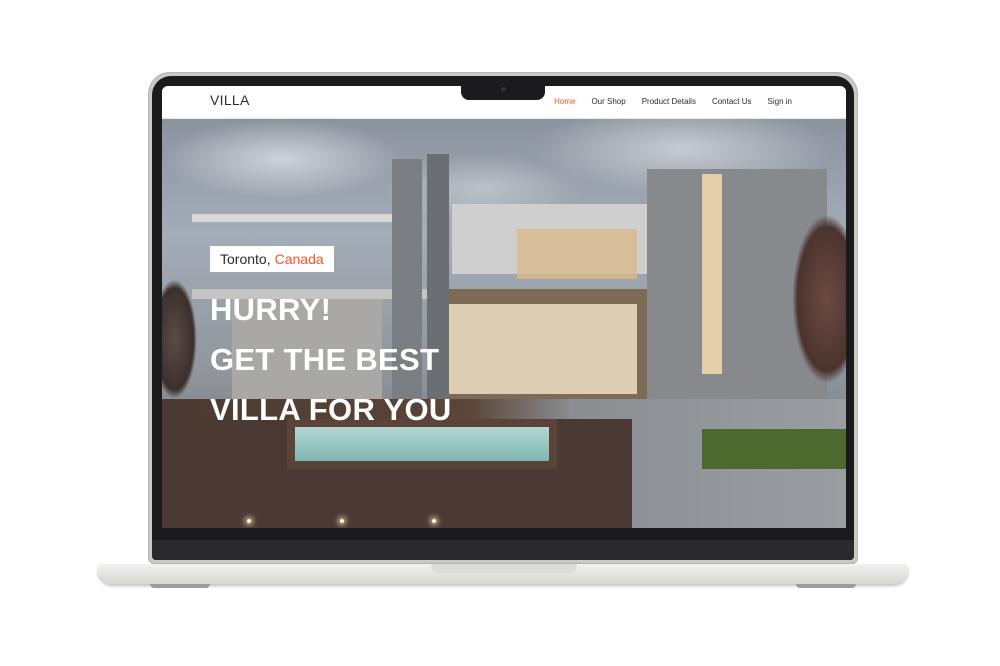  Describe the element at coordinates (299, 259) in the screenshot. I see `location-country: Canada` at that location.